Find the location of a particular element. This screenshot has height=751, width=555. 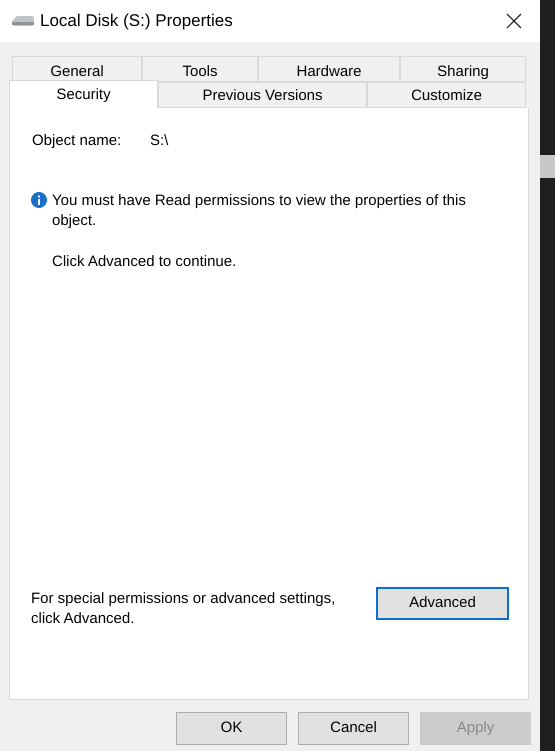

tab: Security is located at coordinates (83, 94).